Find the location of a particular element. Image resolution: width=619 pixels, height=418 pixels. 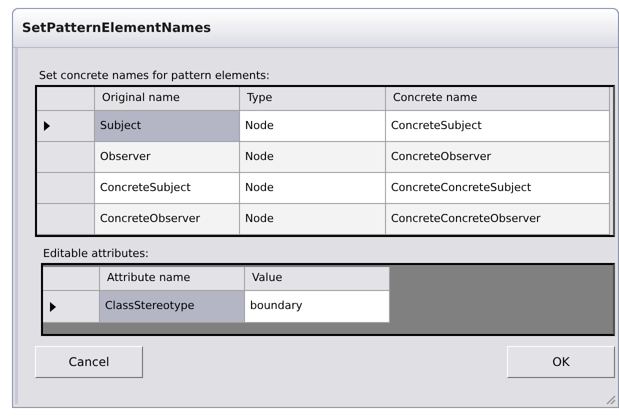

window-title: SetPatternElementNames is located at coordinates (116, 28).